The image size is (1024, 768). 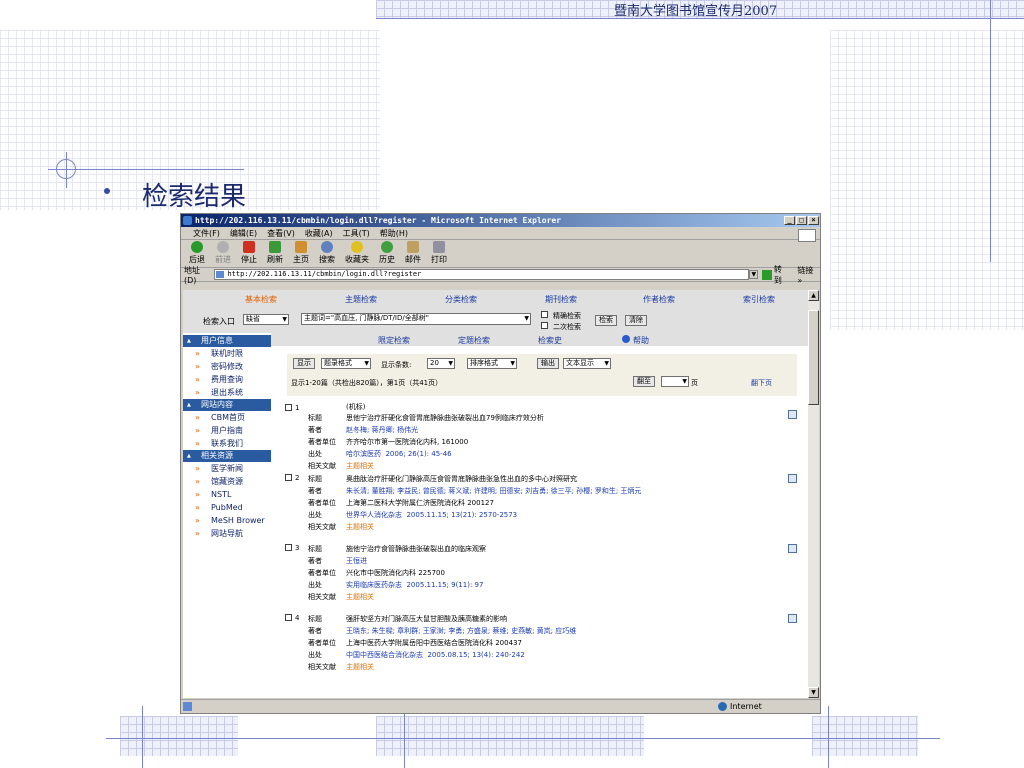 What do you see at coordinates (439, 253) in the screenshot?
I see `print-button: 打印` at bounding box center [439, 253].